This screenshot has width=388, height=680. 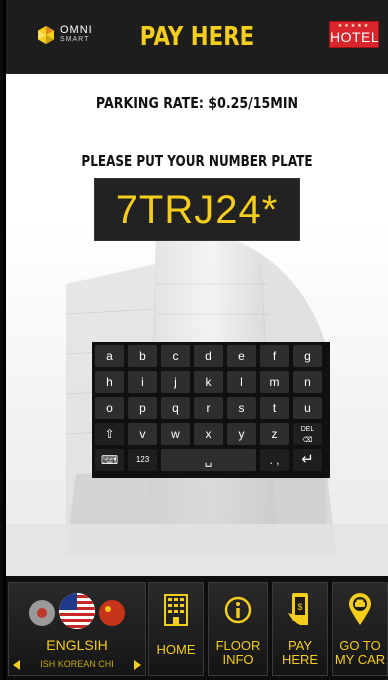 What do you see at coordinates (274, 460) in the screenshot?
I see `punctuation-key: . ,` at bounding box center [274, 460].